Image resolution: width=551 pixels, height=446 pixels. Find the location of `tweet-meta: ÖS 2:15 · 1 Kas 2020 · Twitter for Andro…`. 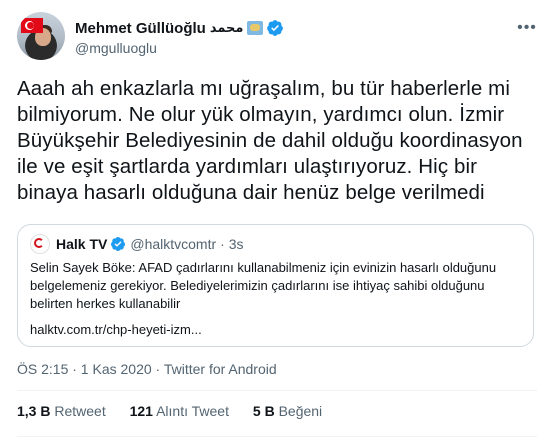

tweet-meta: ÖS 2:15 · 1 Kas 2020 · Twitter for Andro… is located at coordinates (147, 369).